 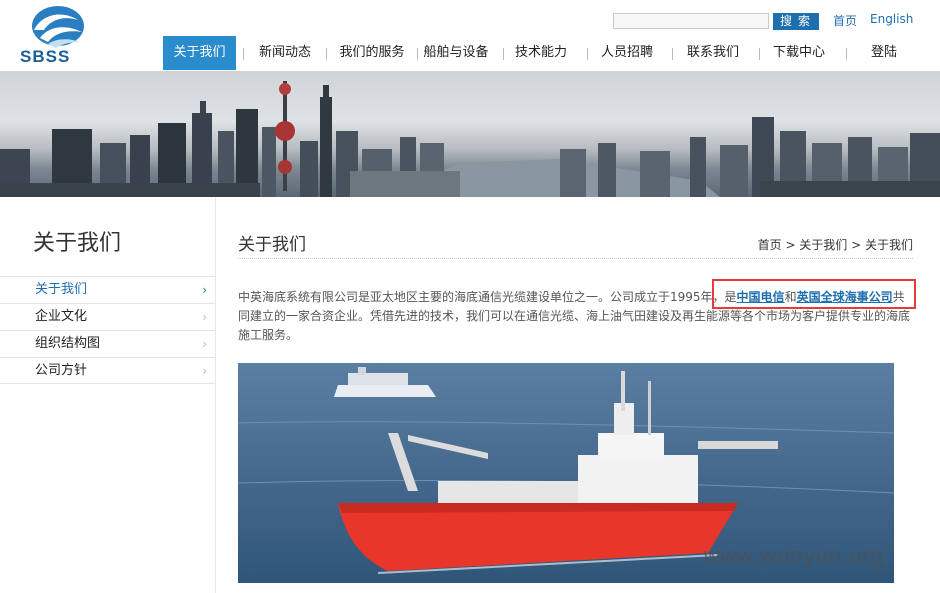 I want to click on nav-tech: 技术能力, so click(x=541, y=53).